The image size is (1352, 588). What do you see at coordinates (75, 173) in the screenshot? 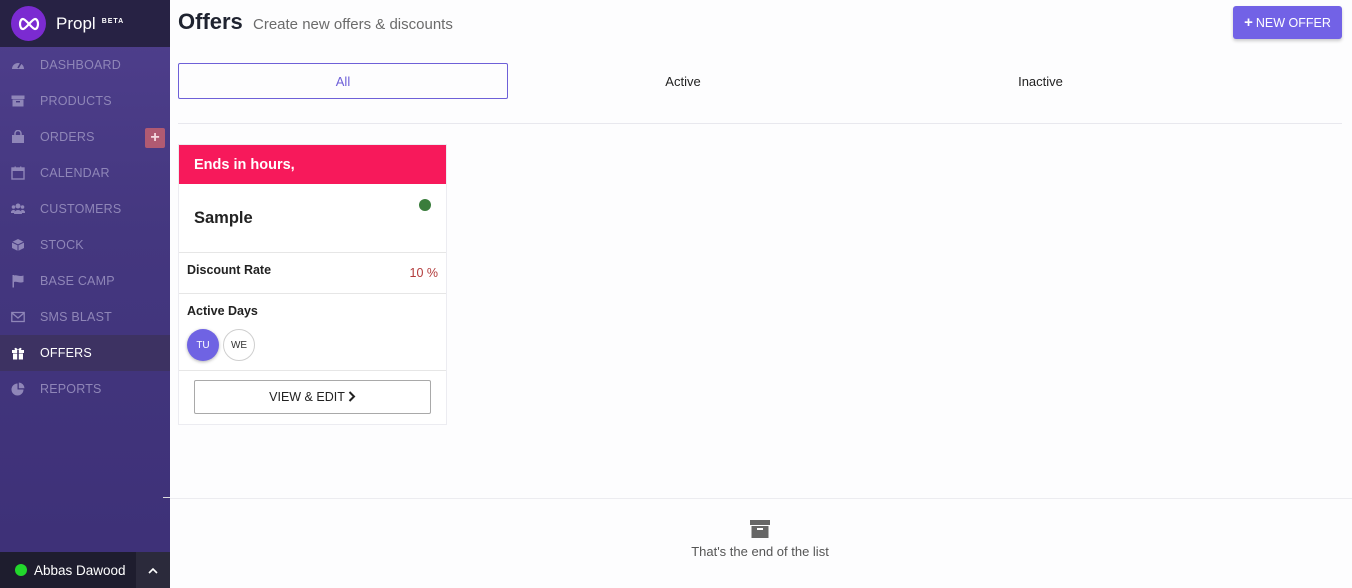
I see `sidebar-item-label: CALENDAR` at bounding box center [75, 173].